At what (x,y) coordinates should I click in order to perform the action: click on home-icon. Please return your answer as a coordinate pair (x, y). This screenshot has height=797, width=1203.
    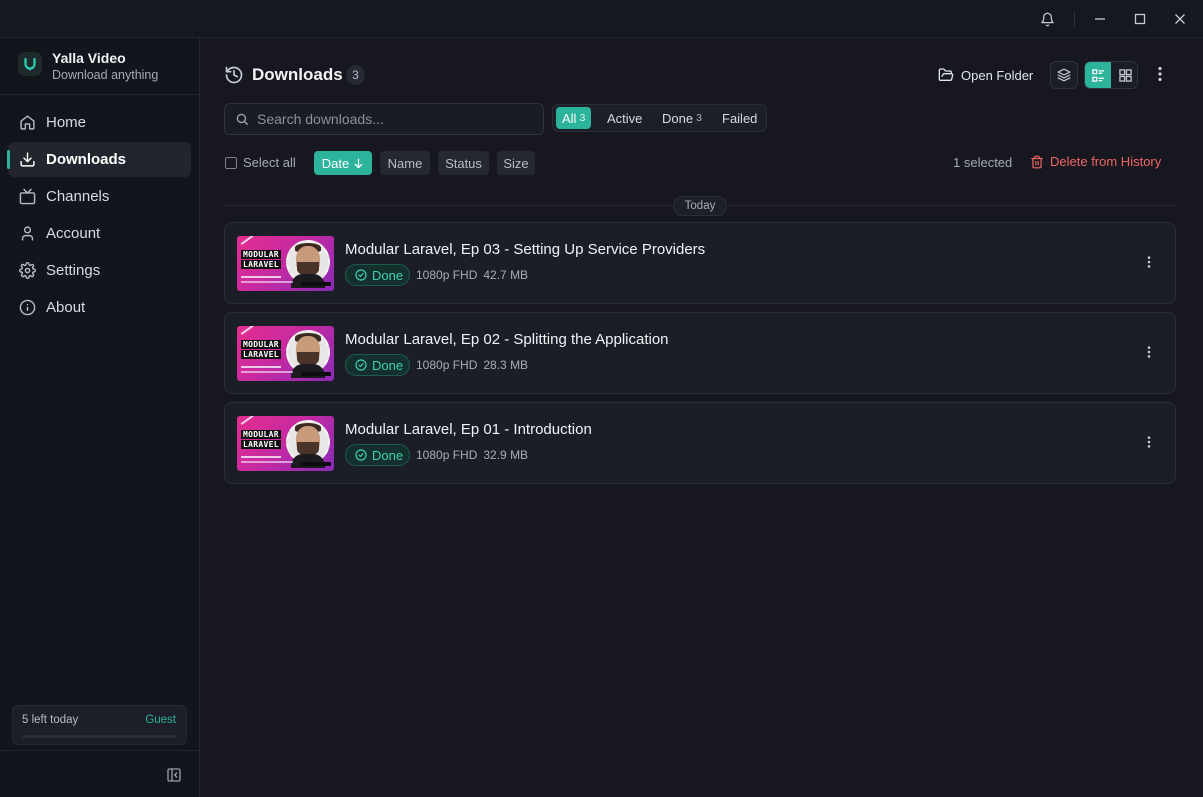
    Looking at the image, I should click on (27, 122).